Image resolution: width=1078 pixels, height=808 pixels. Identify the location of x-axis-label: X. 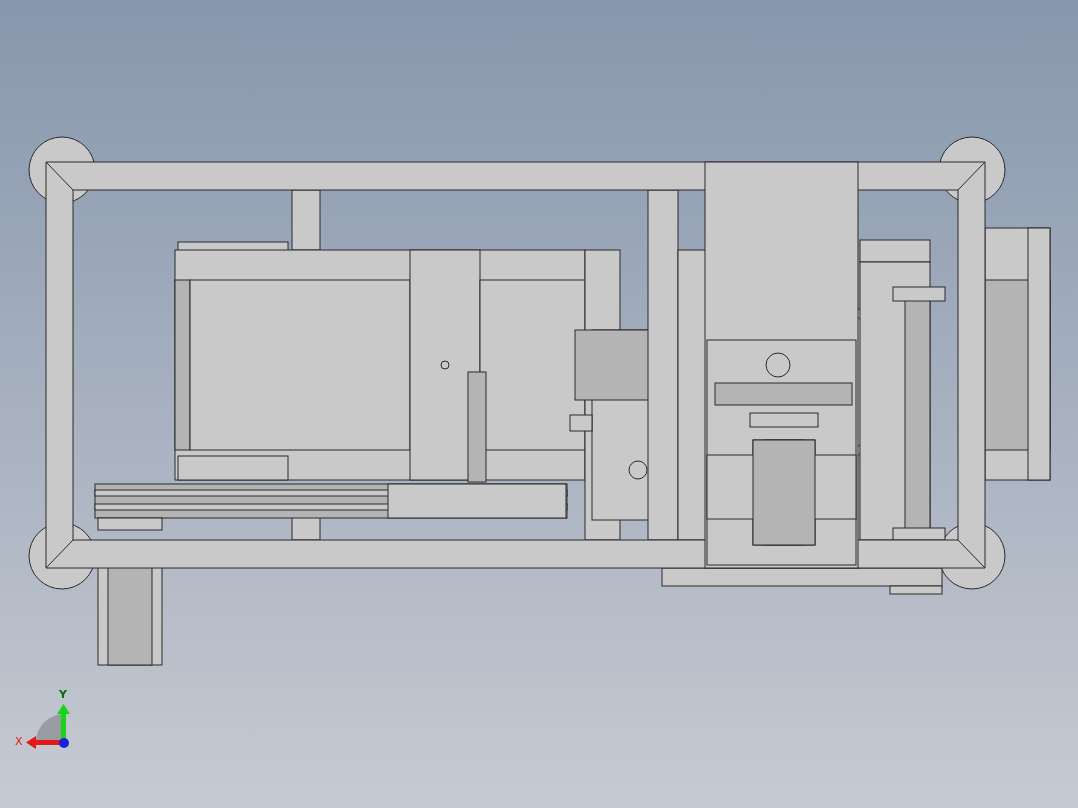
(19, 741).